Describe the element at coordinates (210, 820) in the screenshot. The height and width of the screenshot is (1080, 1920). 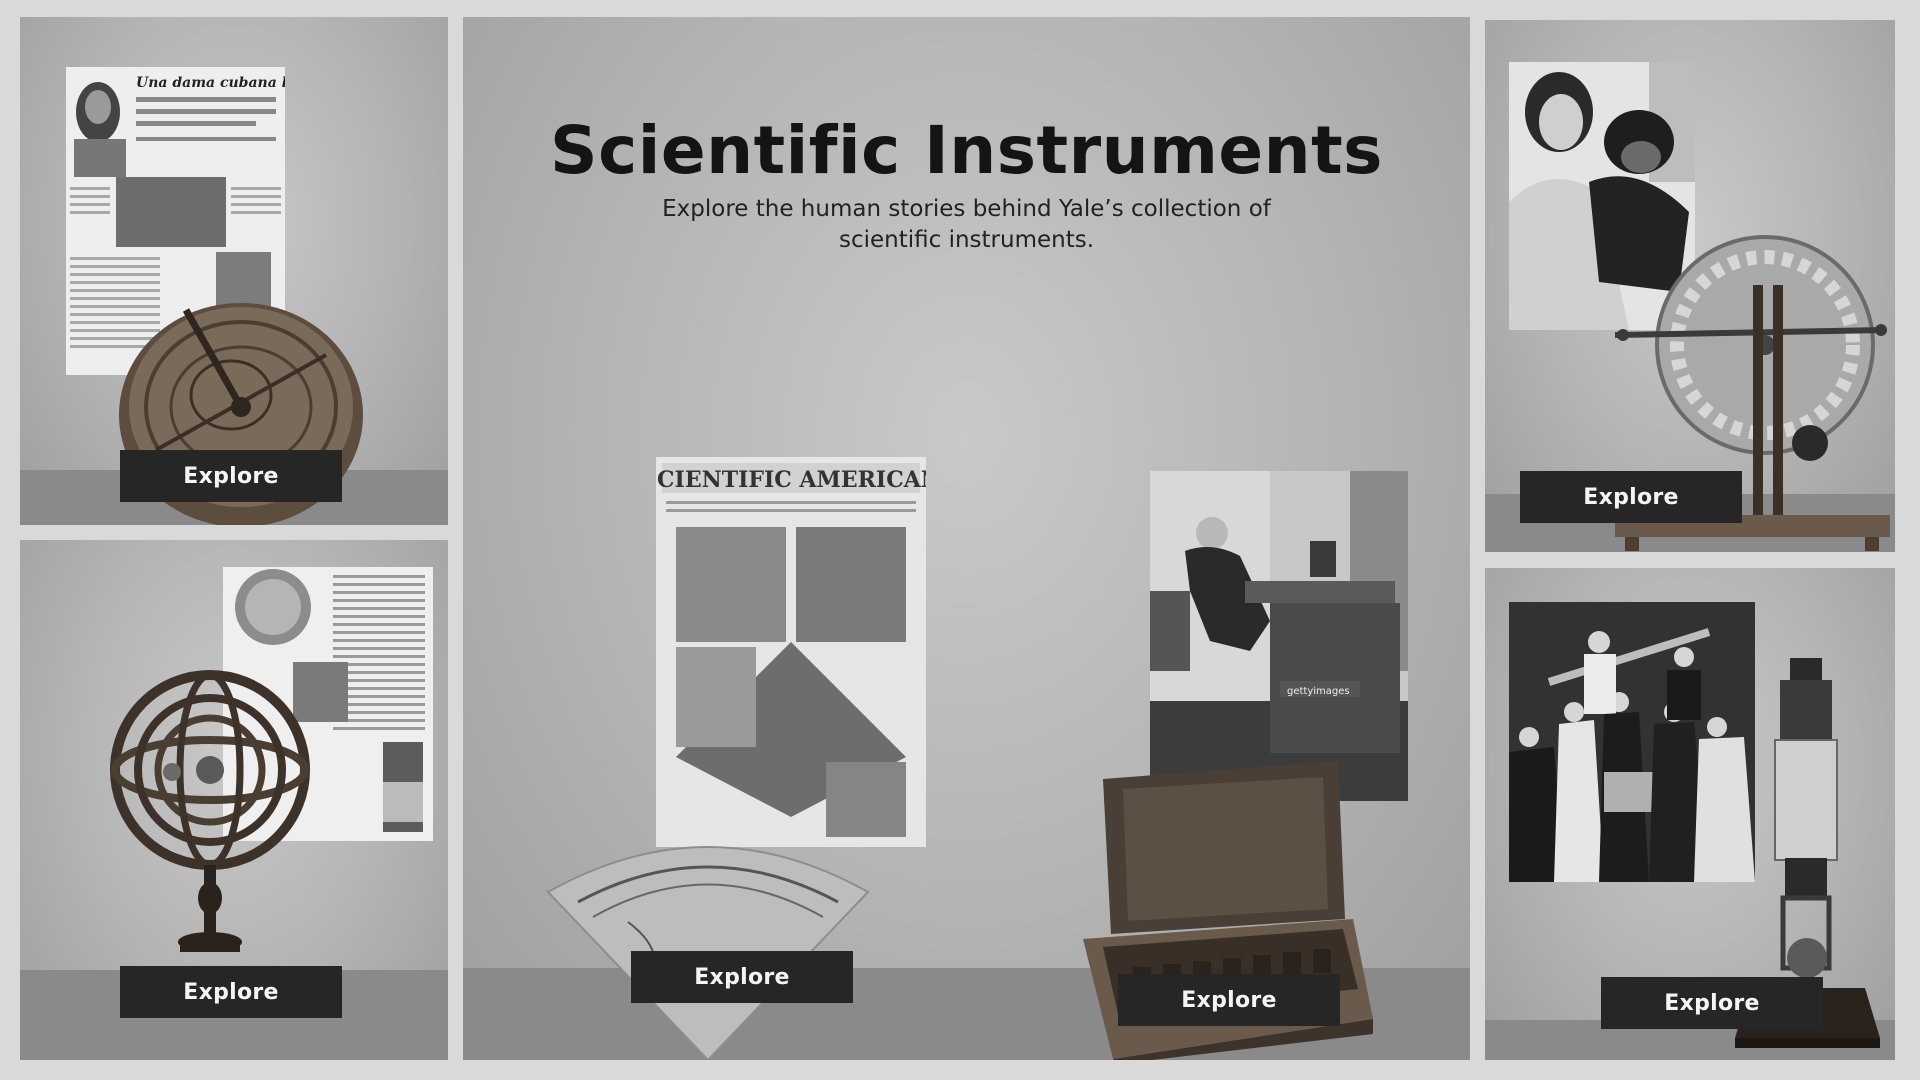
I see `armillary-sphere-image` at that location.